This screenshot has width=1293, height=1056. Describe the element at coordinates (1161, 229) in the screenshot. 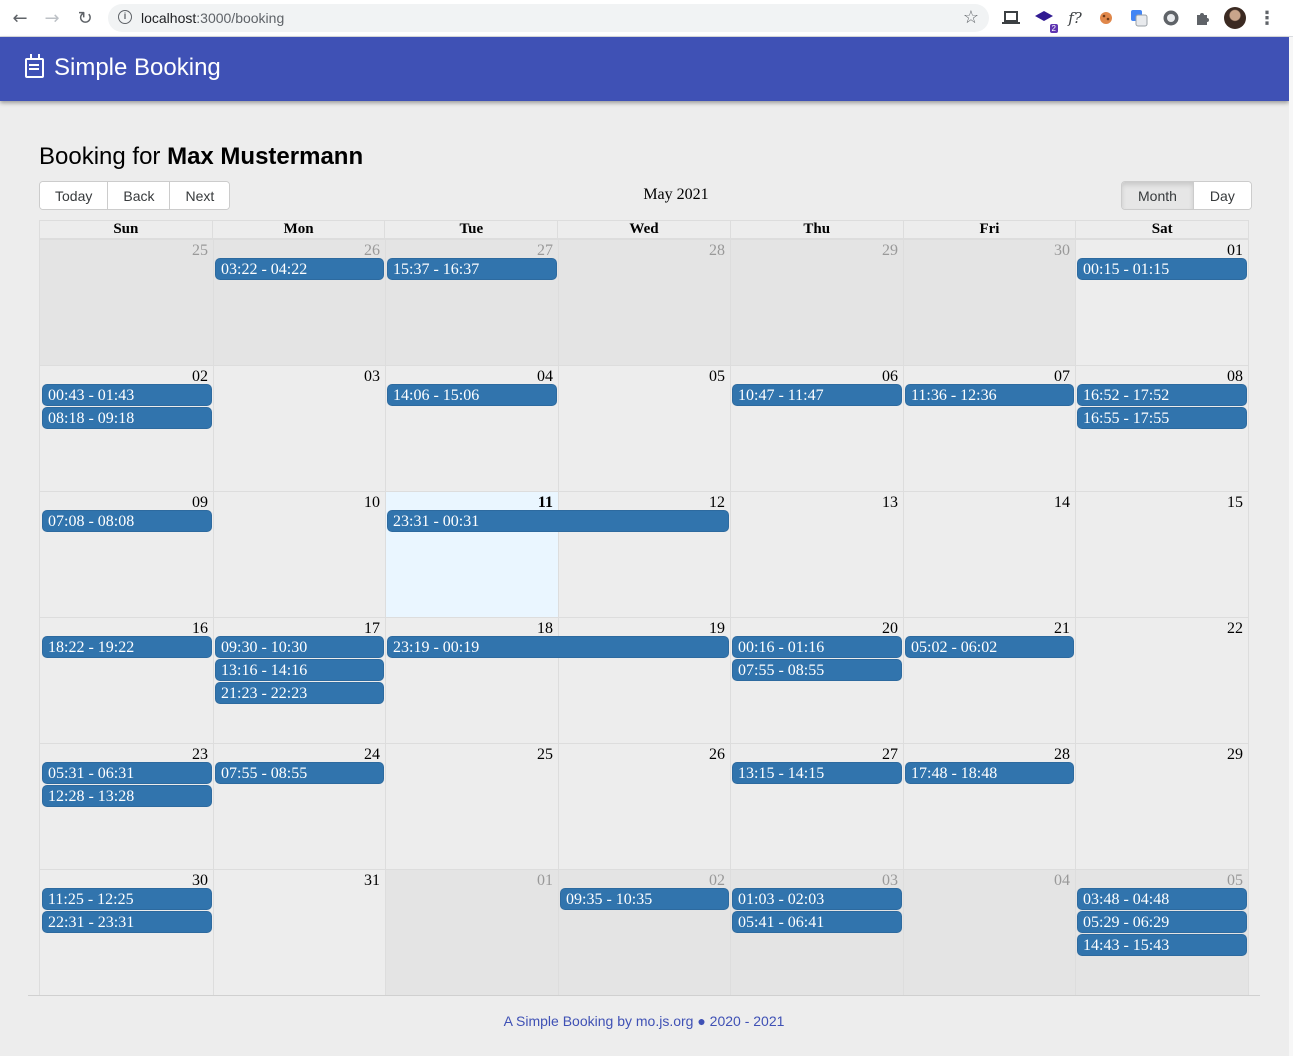

I see `weekday-sat: Sat` at that location.